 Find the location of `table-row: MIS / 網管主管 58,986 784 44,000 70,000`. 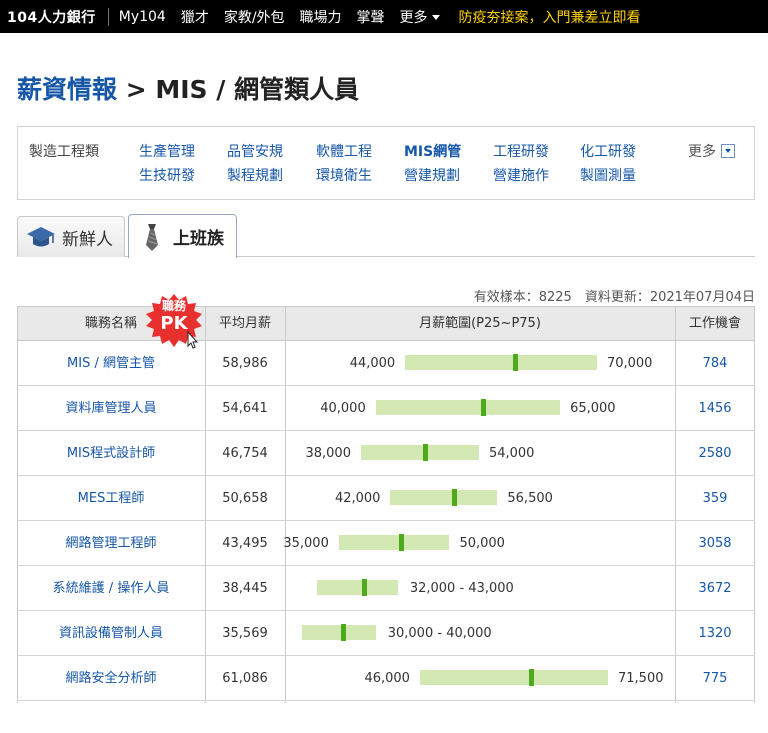

table-row: MIS / 網管主管 58,986 784 44,000 70,000 is located at coordinates (386, 363).